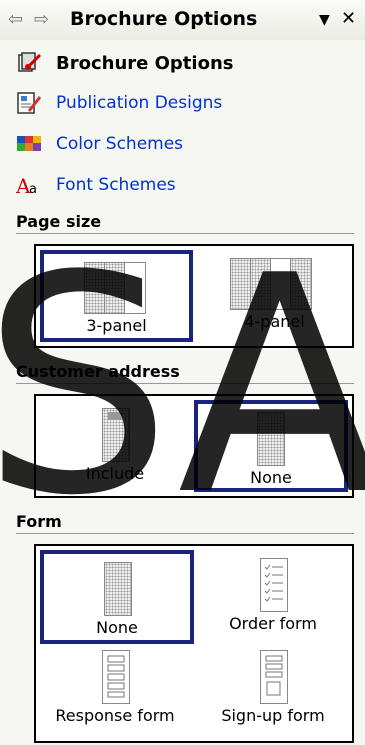  I want to click on color-schemes-icon, so click(29, 144).